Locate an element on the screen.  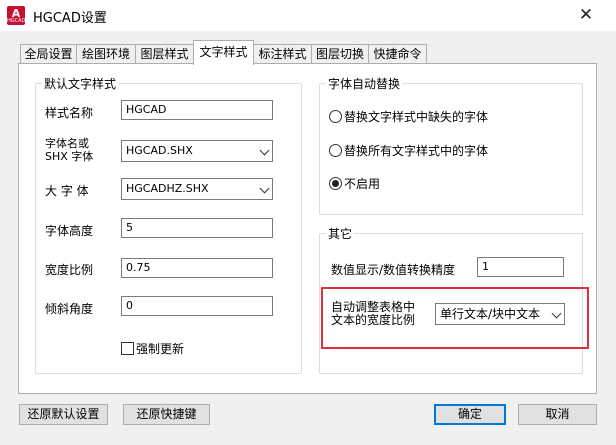
close-icon: ✕ is located at coordinates (586, 15).